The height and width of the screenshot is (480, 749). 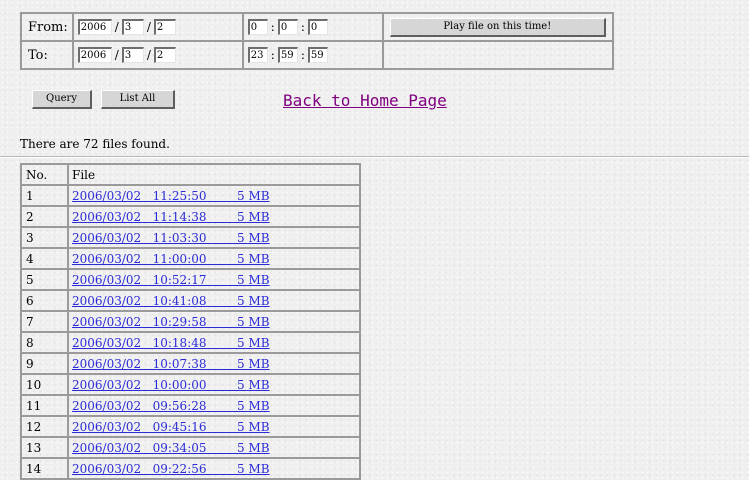 I want to click on file-cell: 2006/03/02 10:52:17 5 MB, so click(x=214, y=279).